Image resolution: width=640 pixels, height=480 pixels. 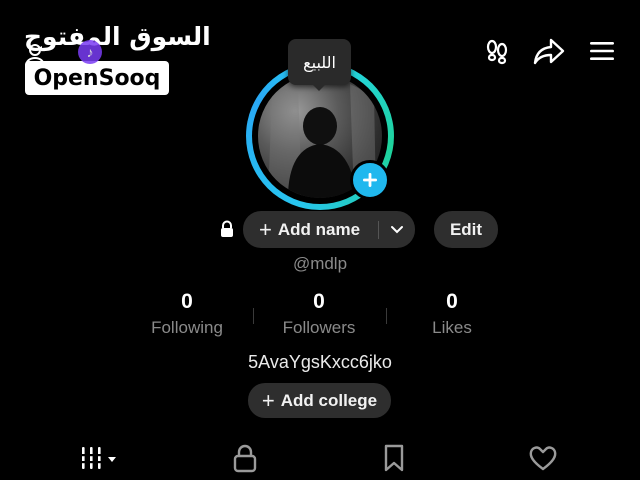 I want to click on likes-stat: 0 Likes, so click(x=452, y=314).